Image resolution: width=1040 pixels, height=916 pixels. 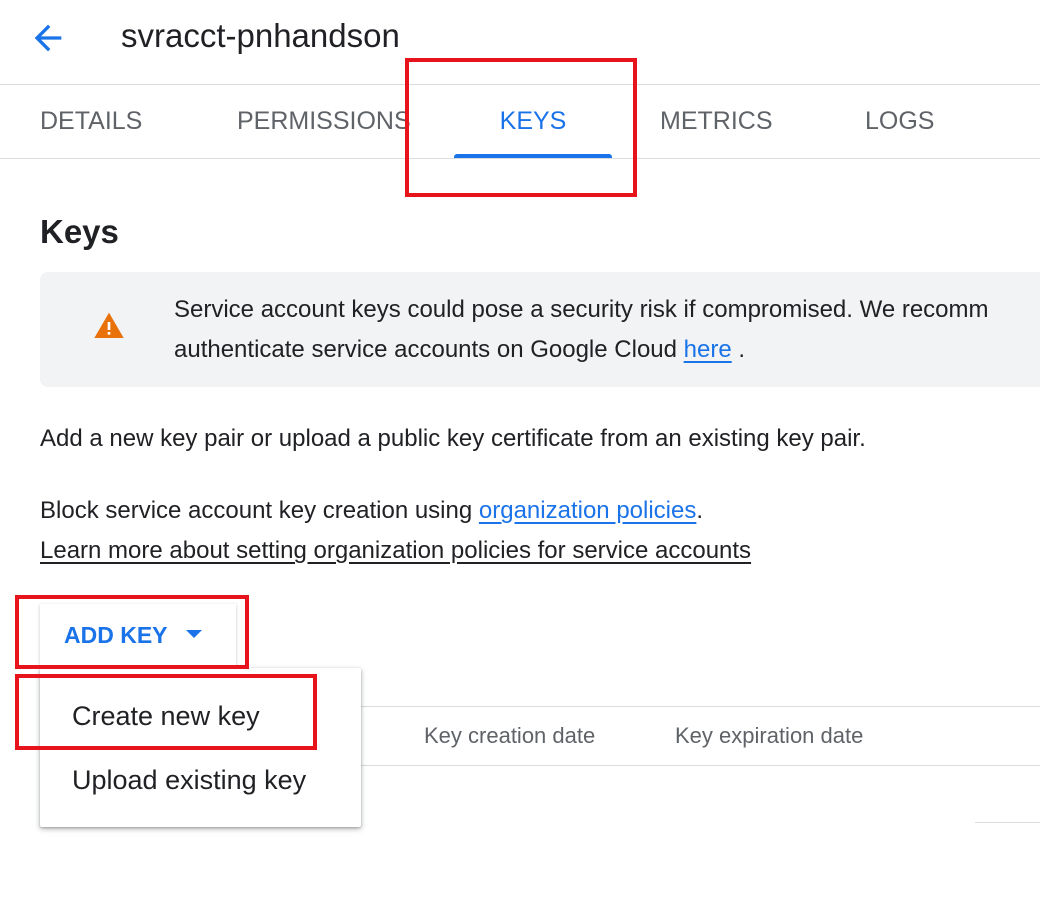 I want to click on tab-details: DETAILS, so click(x=91, y=121).